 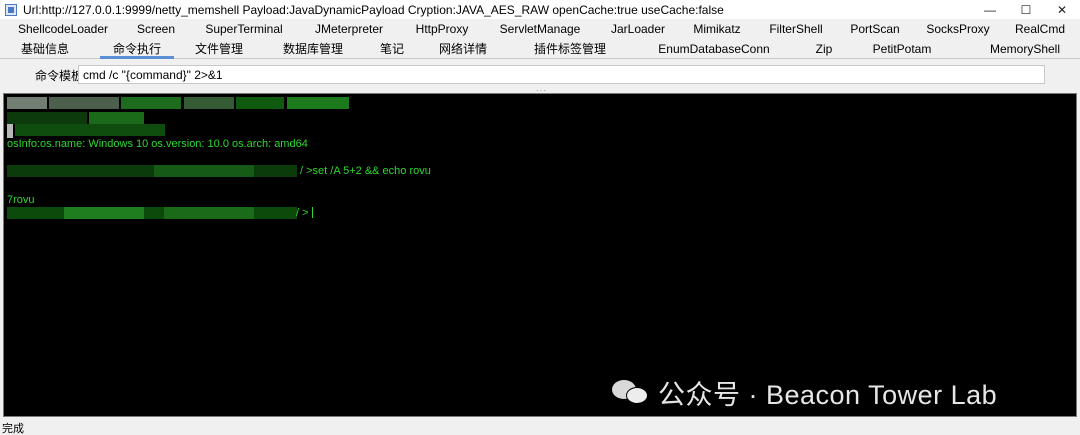 What do you see at coordinates (365, 171) in the screenshot?
I see `command-line: / >set /A 5+2 && echo rovu` at bounding box center [365, 171].